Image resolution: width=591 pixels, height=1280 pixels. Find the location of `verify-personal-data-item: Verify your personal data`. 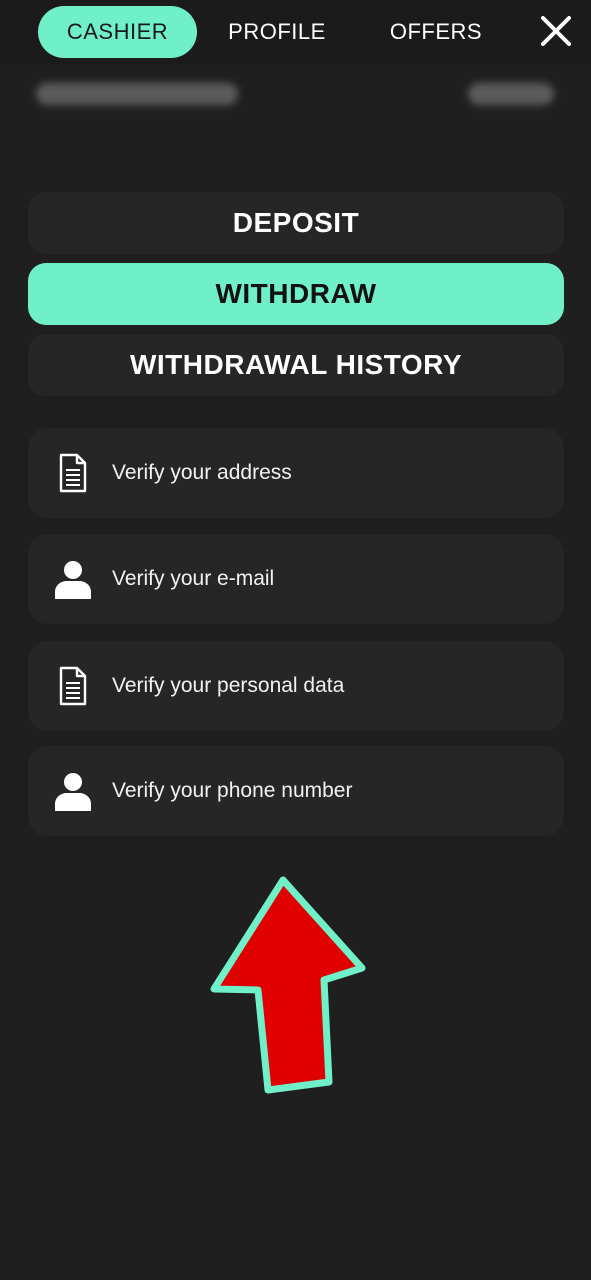

verify-personal-data-item: Verify your personal data is located at coordinates (296, 686).